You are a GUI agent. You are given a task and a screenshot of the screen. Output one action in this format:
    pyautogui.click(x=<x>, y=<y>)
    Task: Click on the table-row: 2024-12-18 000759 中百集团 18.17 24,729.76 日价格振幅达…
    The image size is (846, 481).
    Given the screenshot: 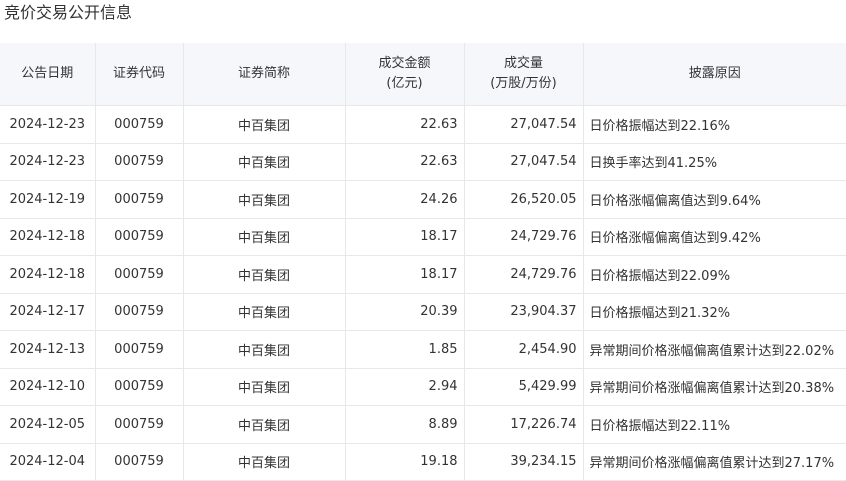 What is the action you would take?
    pyautogui.click(x=423, y=274)
    